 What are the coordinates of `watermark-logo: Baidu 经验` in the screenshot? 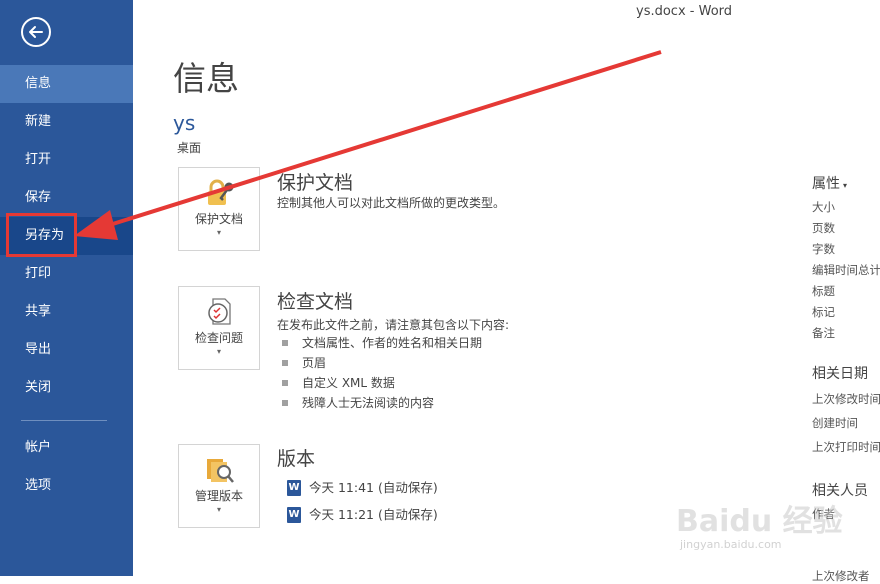 It's located at (759, 521).